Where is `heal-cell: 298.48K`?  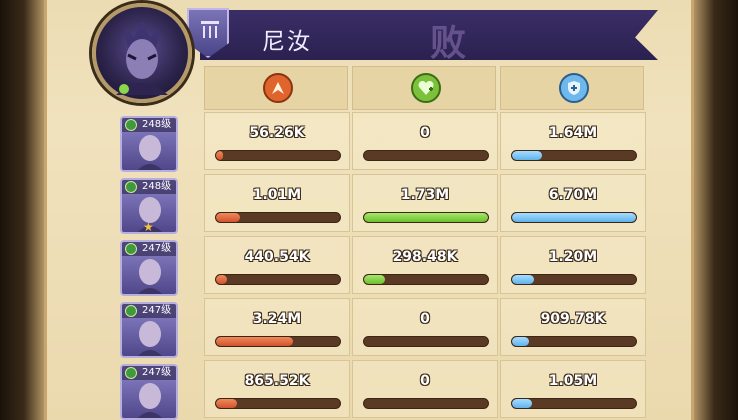 heal-cell: 298.48K is located at coordinates (425, 265).